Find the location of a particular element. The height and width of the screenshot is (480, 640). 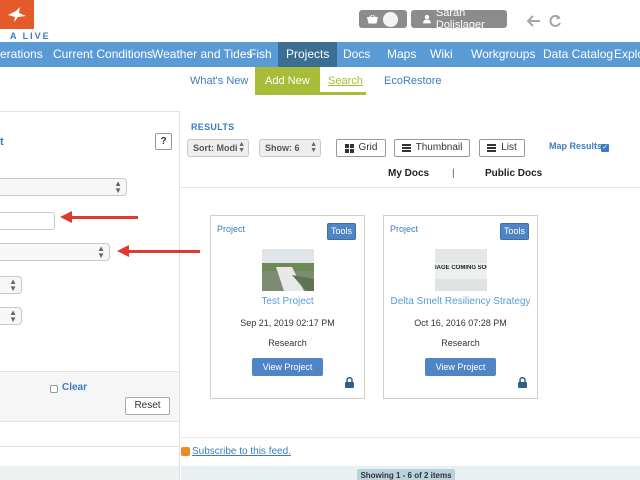

project-date: Oct 16, 2016 07:28 PM is located at coordinates (460, 323).